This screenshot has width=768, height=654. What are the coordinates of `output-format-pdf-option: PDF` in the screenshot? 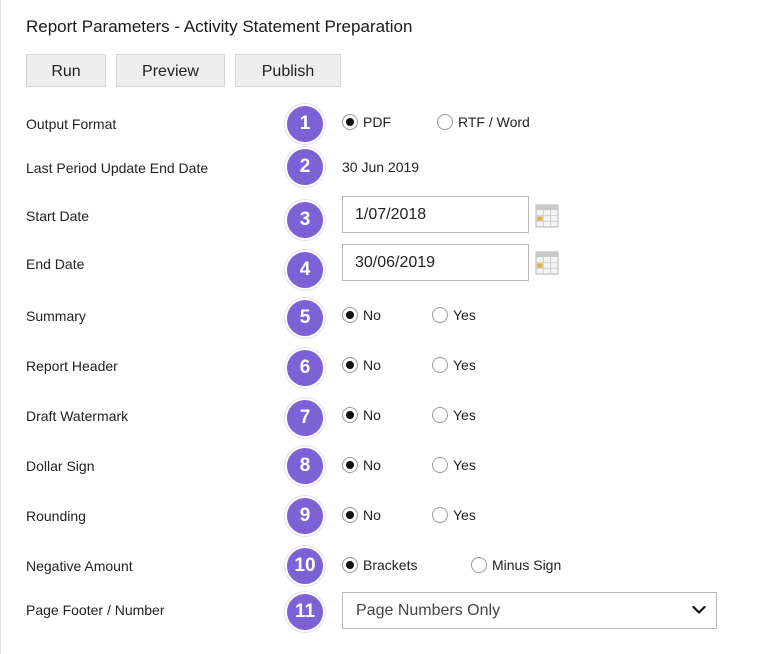 It's located at (366, 122).